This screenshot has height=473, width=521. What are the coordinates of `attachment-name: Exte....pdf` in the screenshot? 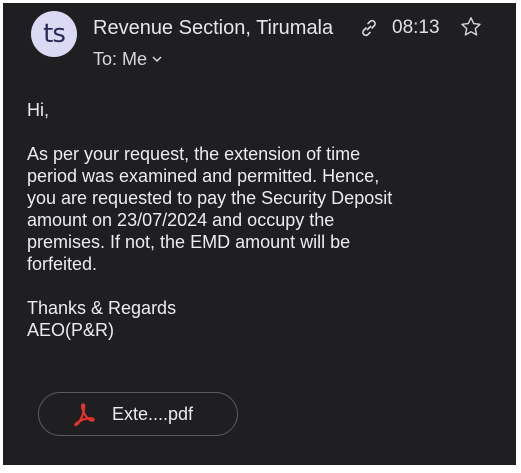 It's located at (153, 413).